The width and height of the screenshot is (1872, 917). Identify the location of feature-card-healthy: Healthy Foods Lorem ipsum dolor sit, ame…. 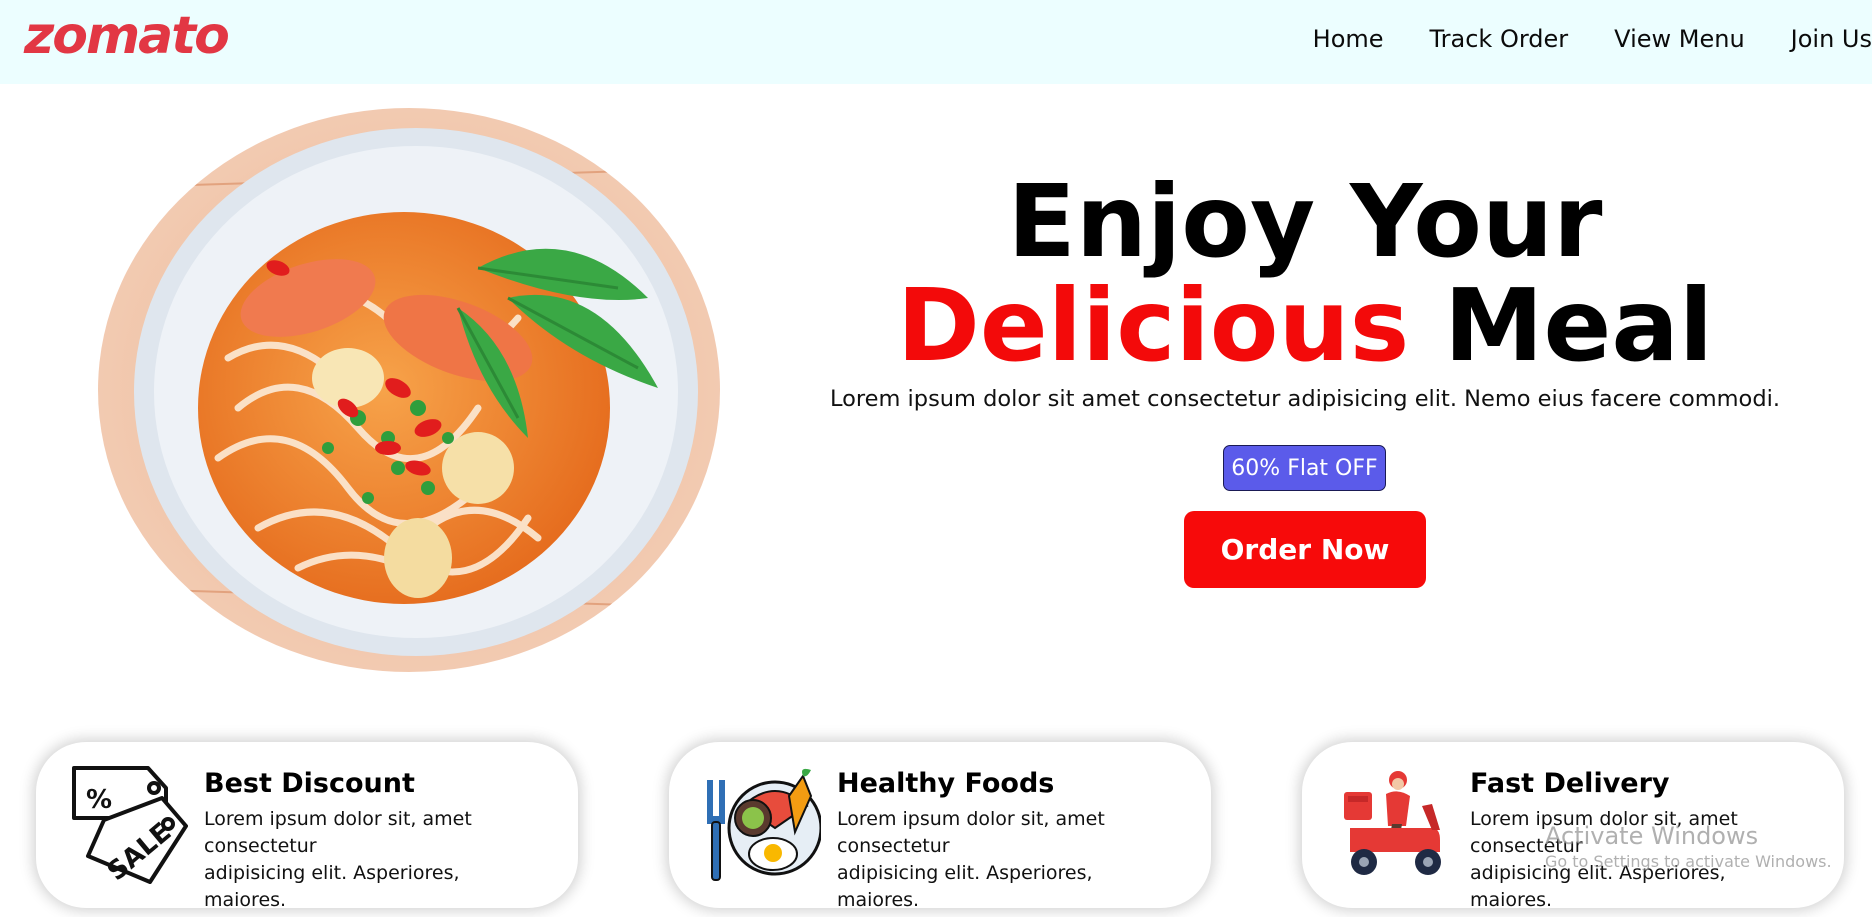
(940, 826).